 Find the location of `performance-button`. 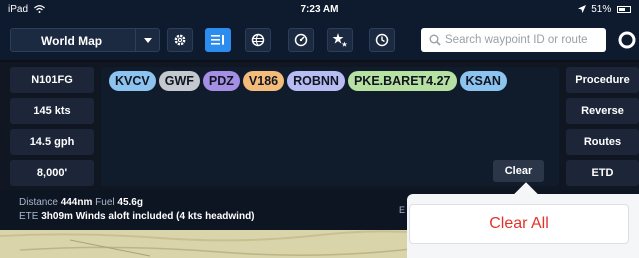

performance-button is located at coordinates (301, 40).